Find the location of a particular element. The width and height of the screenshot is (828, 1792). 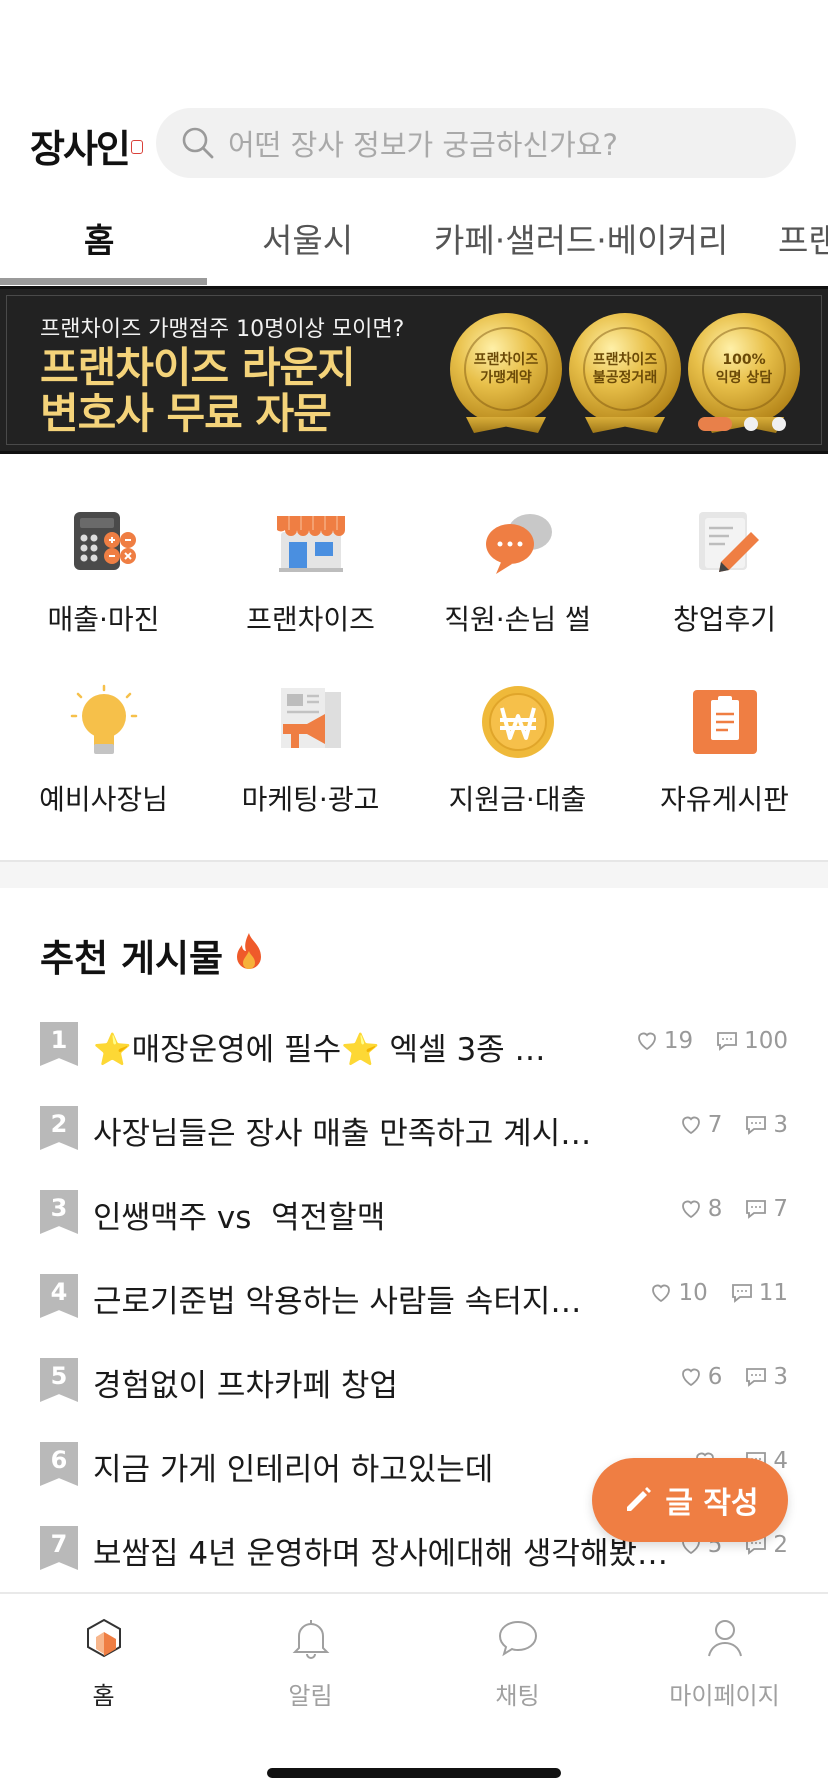

category-free-board: 자유게시판 is located at coordinates (724, 738).